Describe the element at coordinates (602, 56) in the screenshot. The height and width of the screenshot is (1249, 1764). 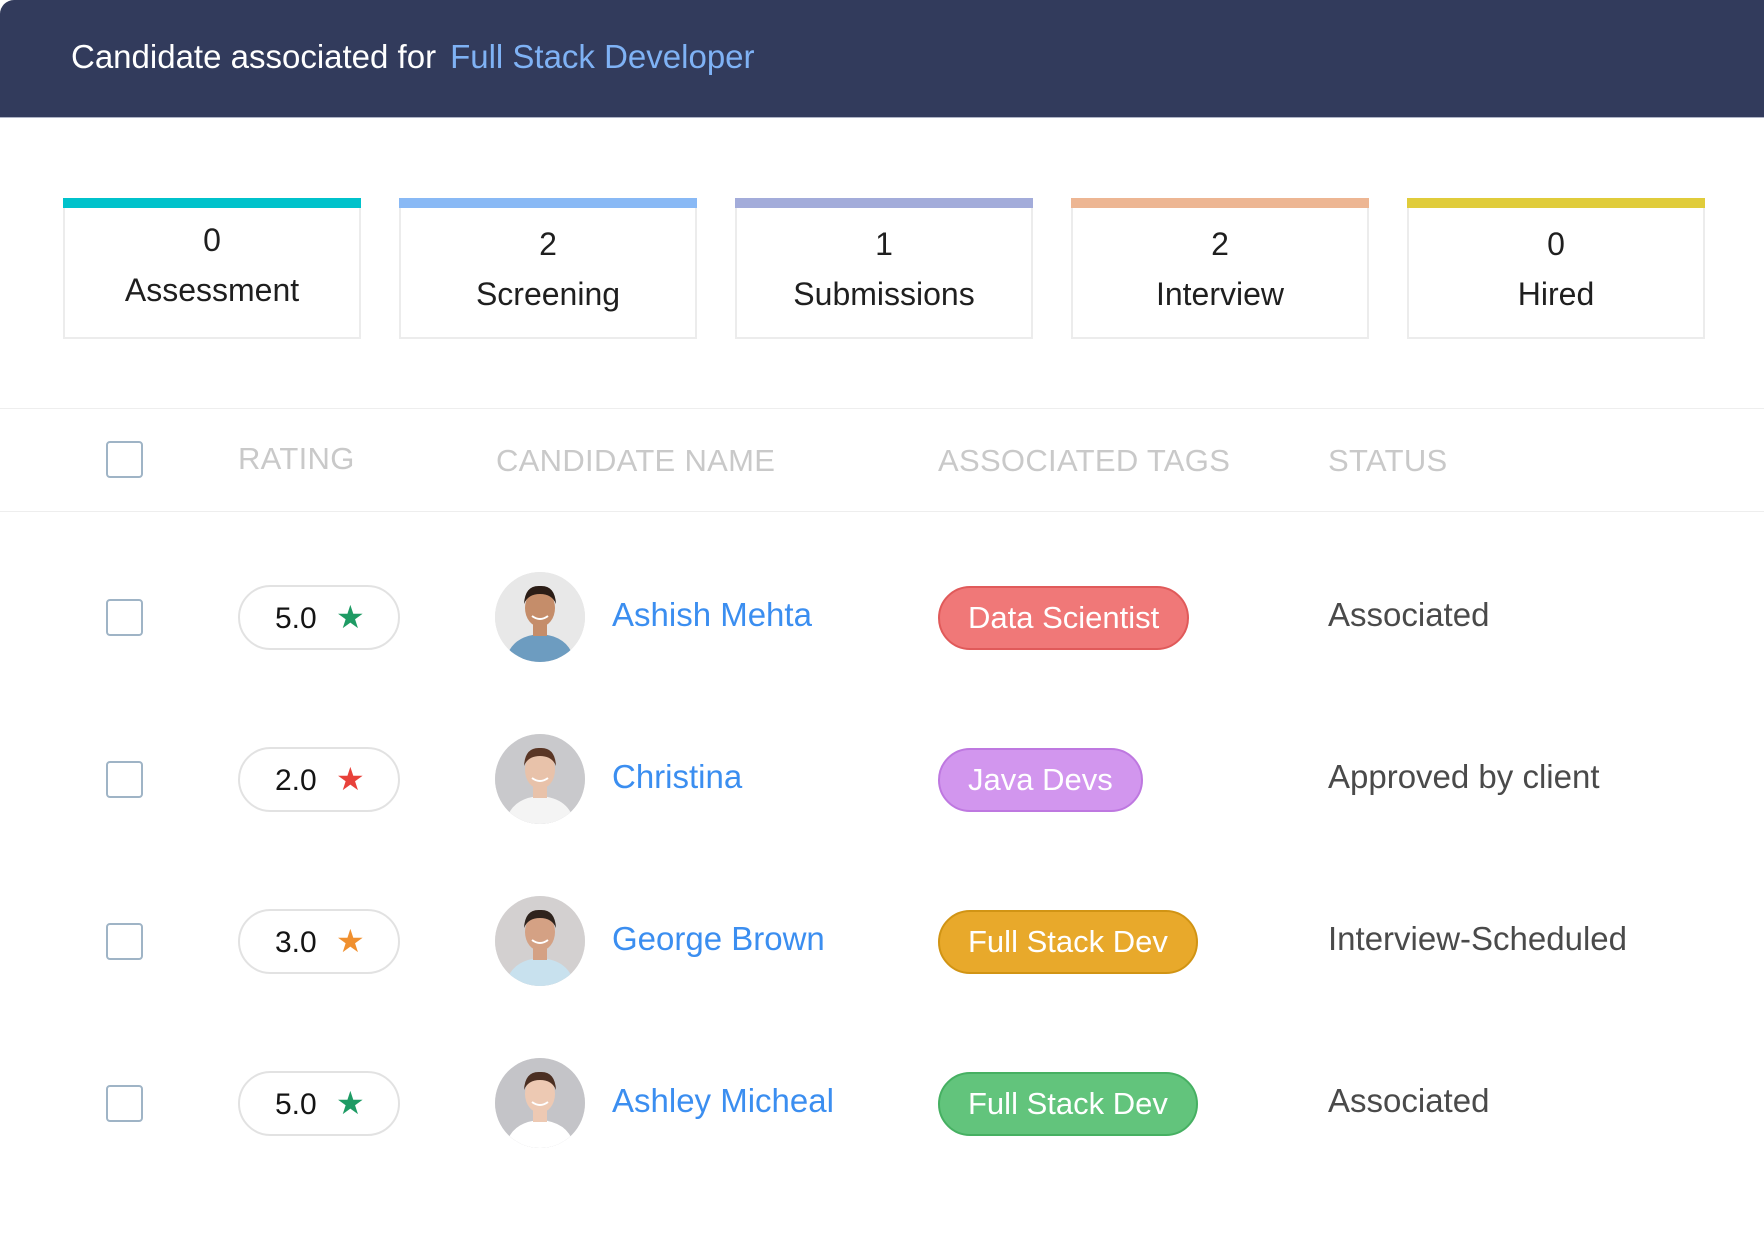
I see `job-title-link: Full Stack Developer` at that location.